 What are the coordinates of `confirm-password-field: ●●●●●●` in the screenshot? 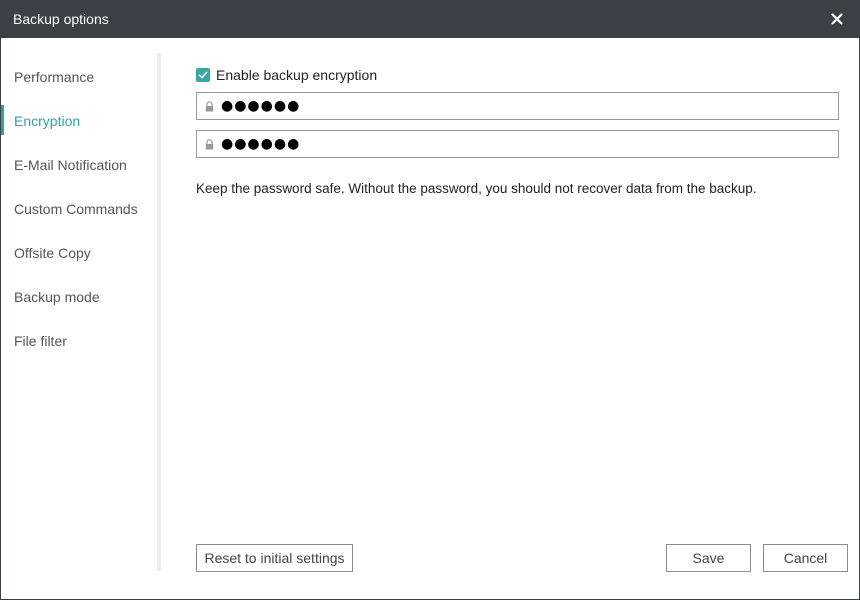 It's located at (517, 144).